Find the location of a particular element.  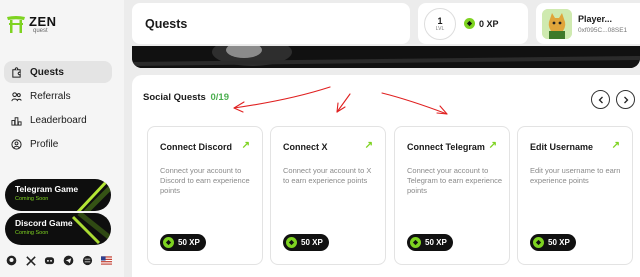

discord-icon is located at coordinates (49, 260).